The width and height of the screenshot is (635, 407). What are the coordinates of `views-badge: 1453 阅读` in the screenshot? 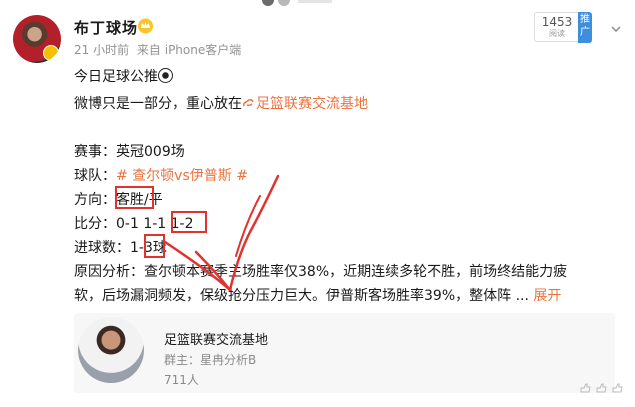 It's located at (557, 27).